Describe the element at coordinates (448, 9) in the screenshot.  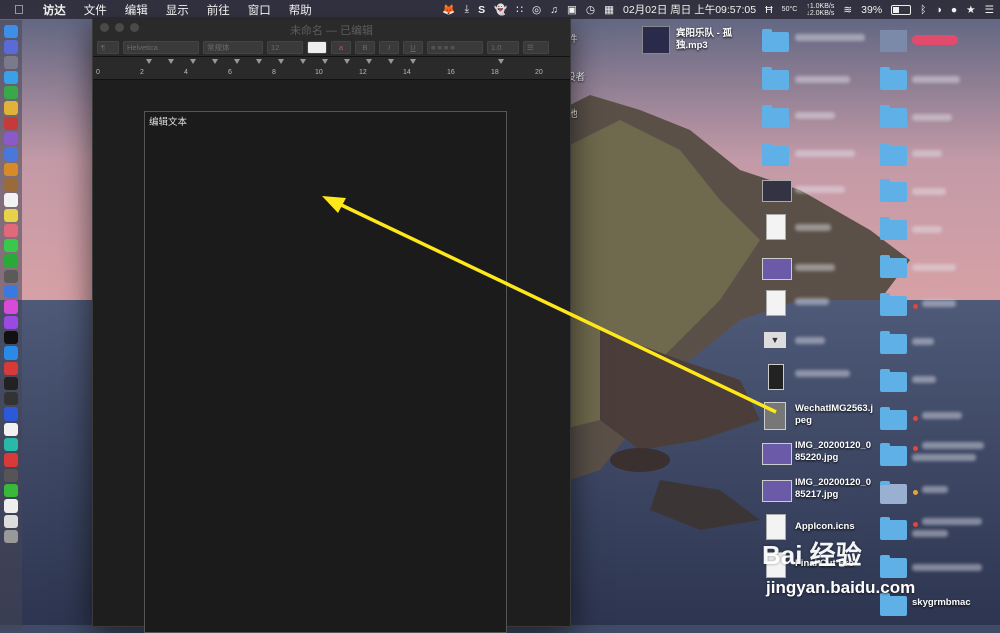
I see `fox-icon: 🦊` at that location.